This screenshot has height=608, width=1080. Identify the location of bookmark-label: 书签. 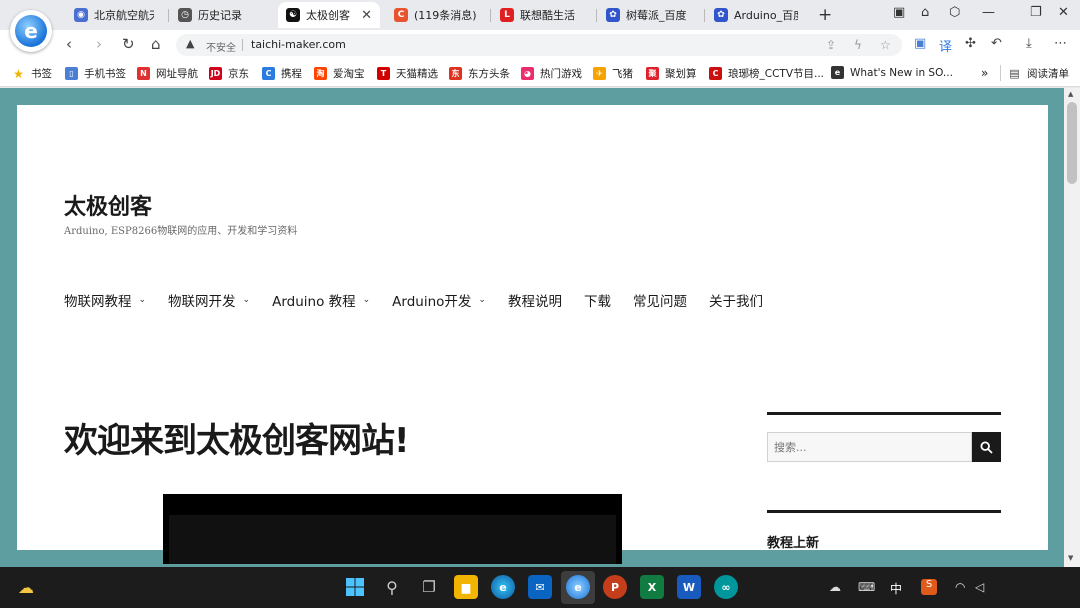
(41, 74).